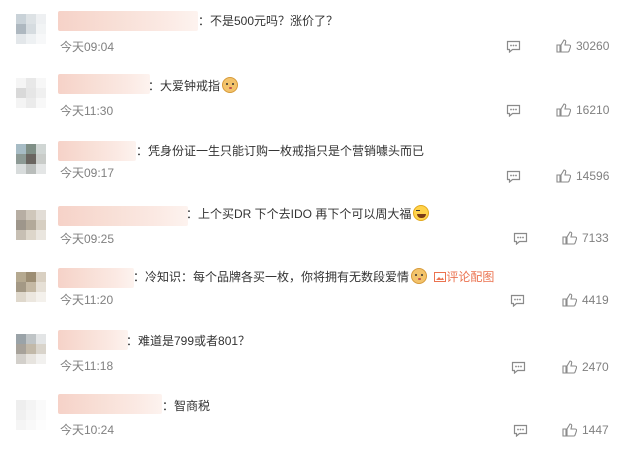 The width and height of the screenshot is (625, 452). I want to click on comment-text: ：不是500元吗？涨价了？, so click(268, 21).